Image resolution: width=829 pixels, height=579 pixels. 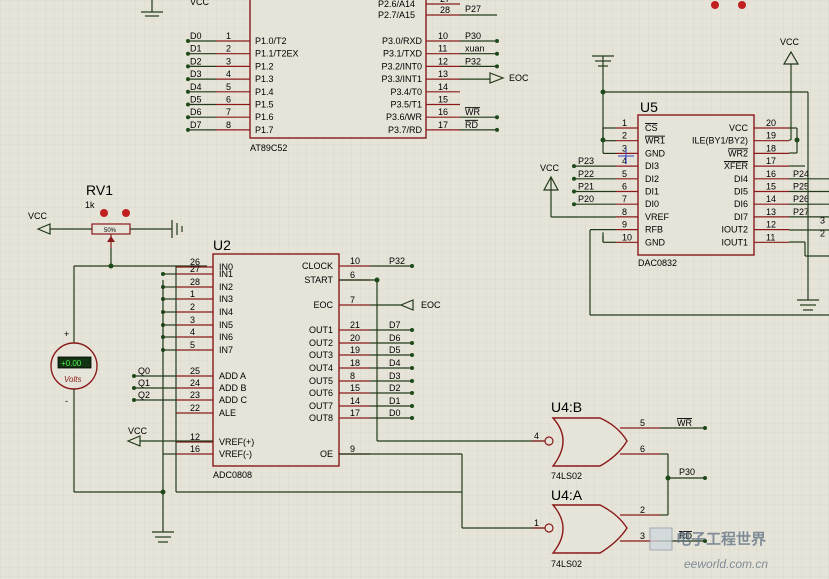 I want to click on u4b-name: 74LS02, so click(x=566, y=476).